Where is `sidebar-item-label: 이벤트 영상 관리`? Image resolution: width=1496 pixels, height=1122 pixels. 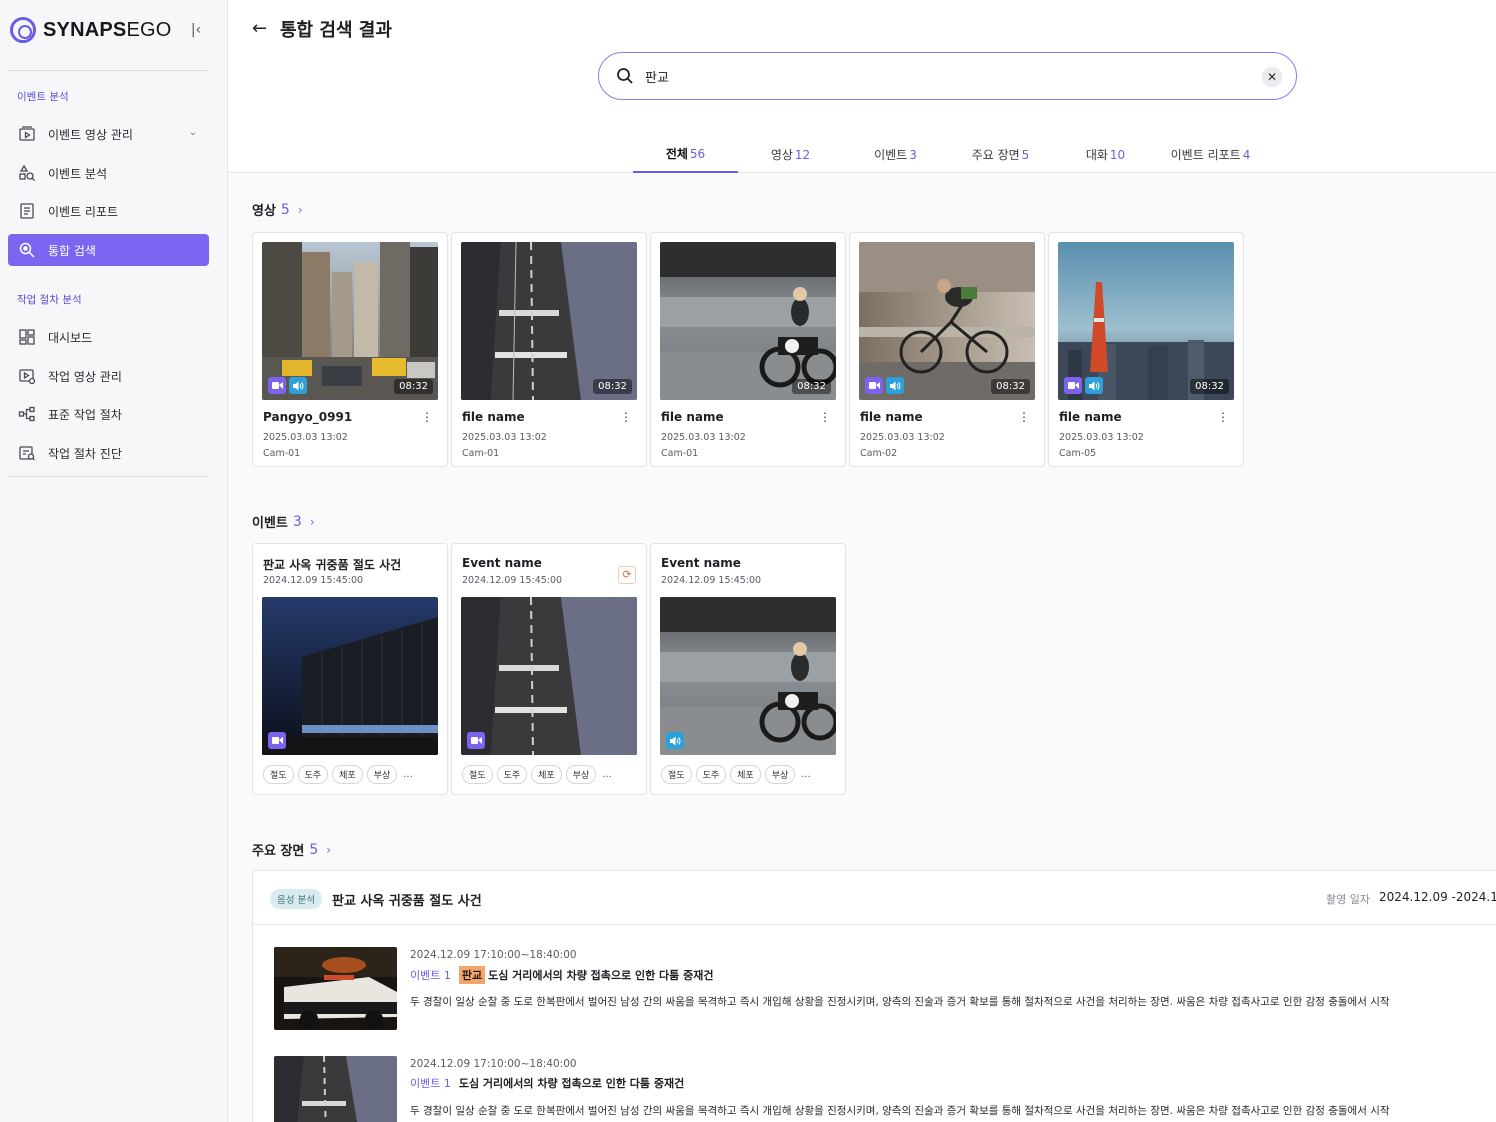
sidebar-item-label: 이벤트 영상 관리 is located at coordinates (90, 134).